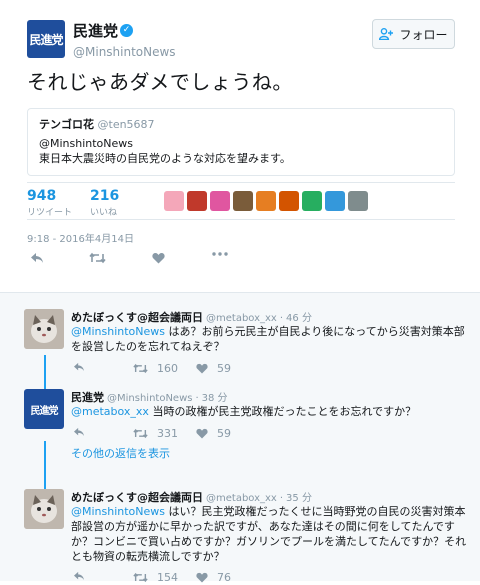 This screenshot has width=480, height=585. What do you see at coordinates (45, 465) in the screenshot?
I see `thread-line` at bounding box center [45, 465].